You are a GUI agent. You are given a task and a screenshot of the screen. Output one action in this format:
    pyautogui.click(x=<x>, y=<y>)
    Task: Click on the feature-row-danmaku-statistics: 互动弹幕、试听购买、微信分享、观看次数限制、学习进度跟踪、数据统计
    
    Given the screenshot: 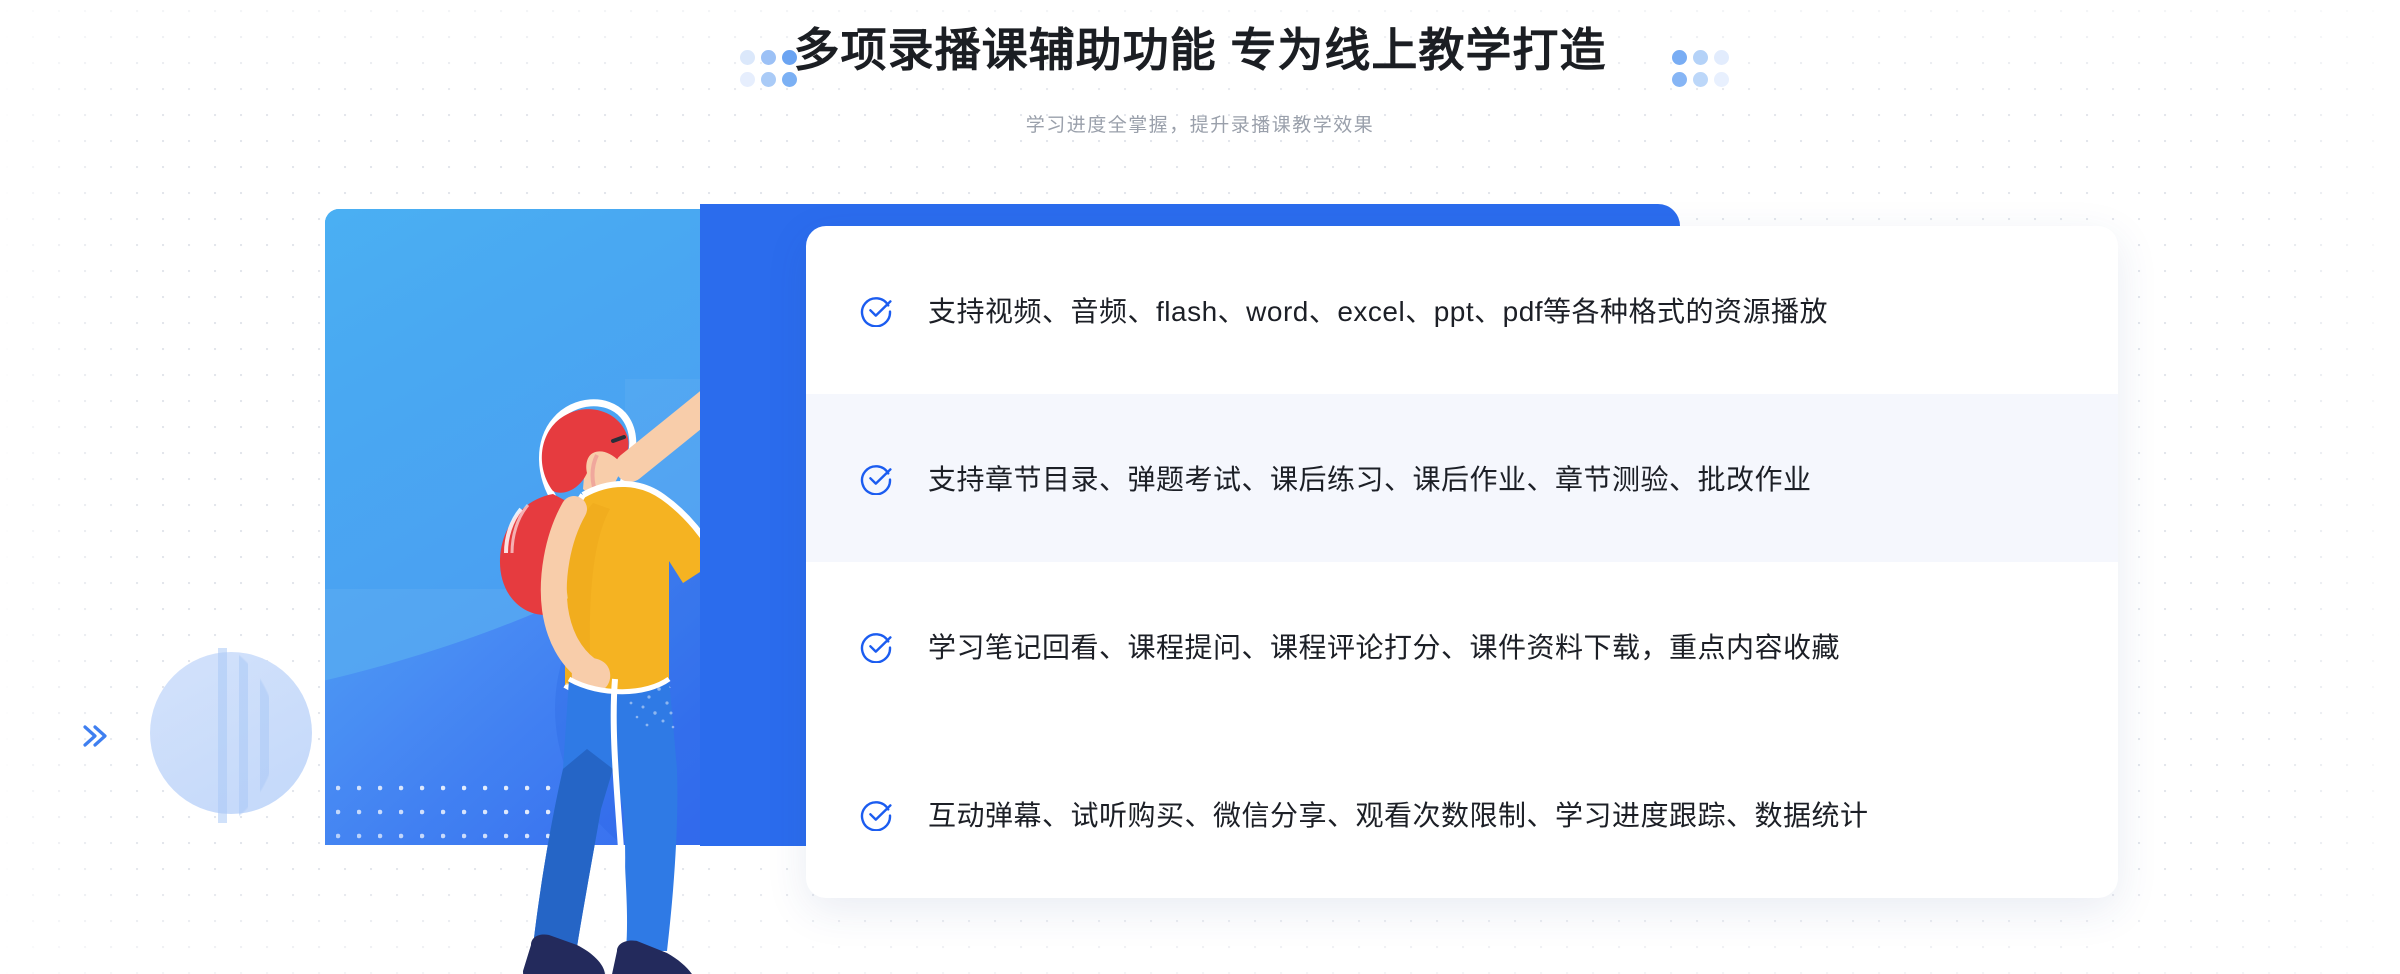 What is the action you would take?
    pyautogui.click(x=1462, y=814)
    